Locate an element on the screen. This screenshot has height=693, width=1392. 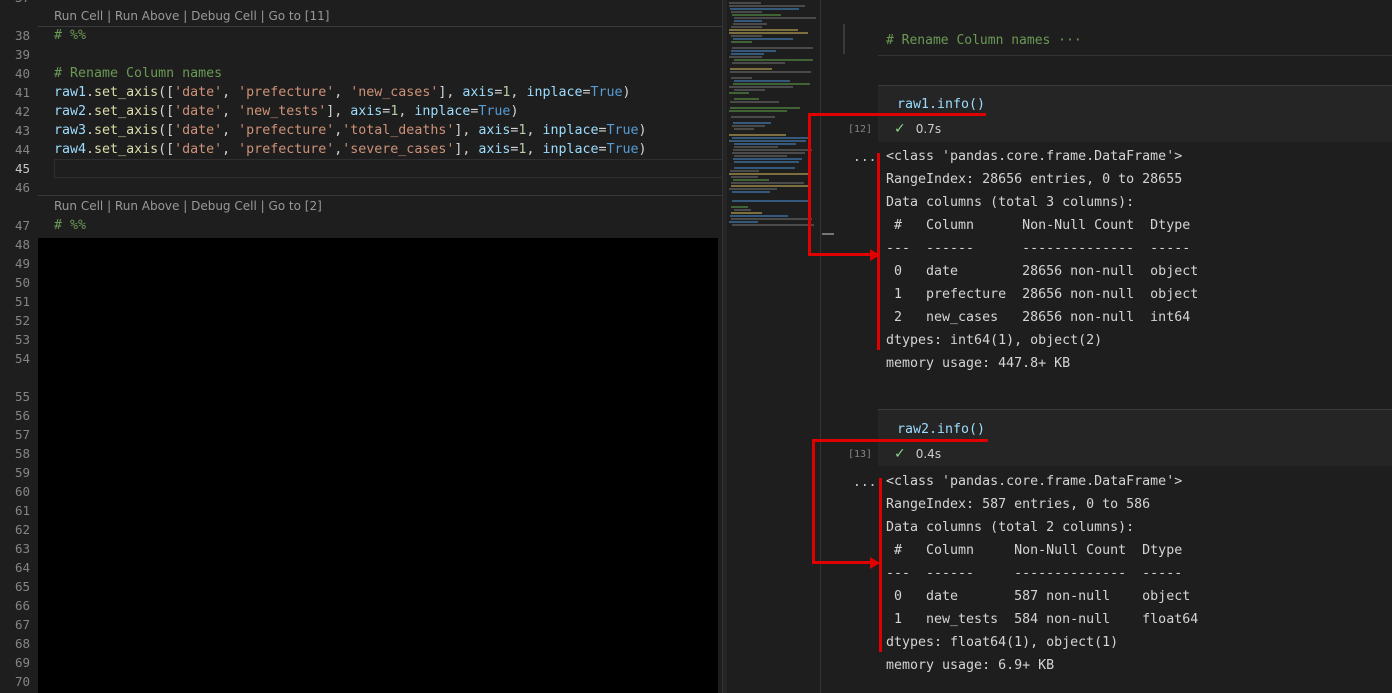
code-line-comment: # Rename Column names is located at coordinates (138, 73).